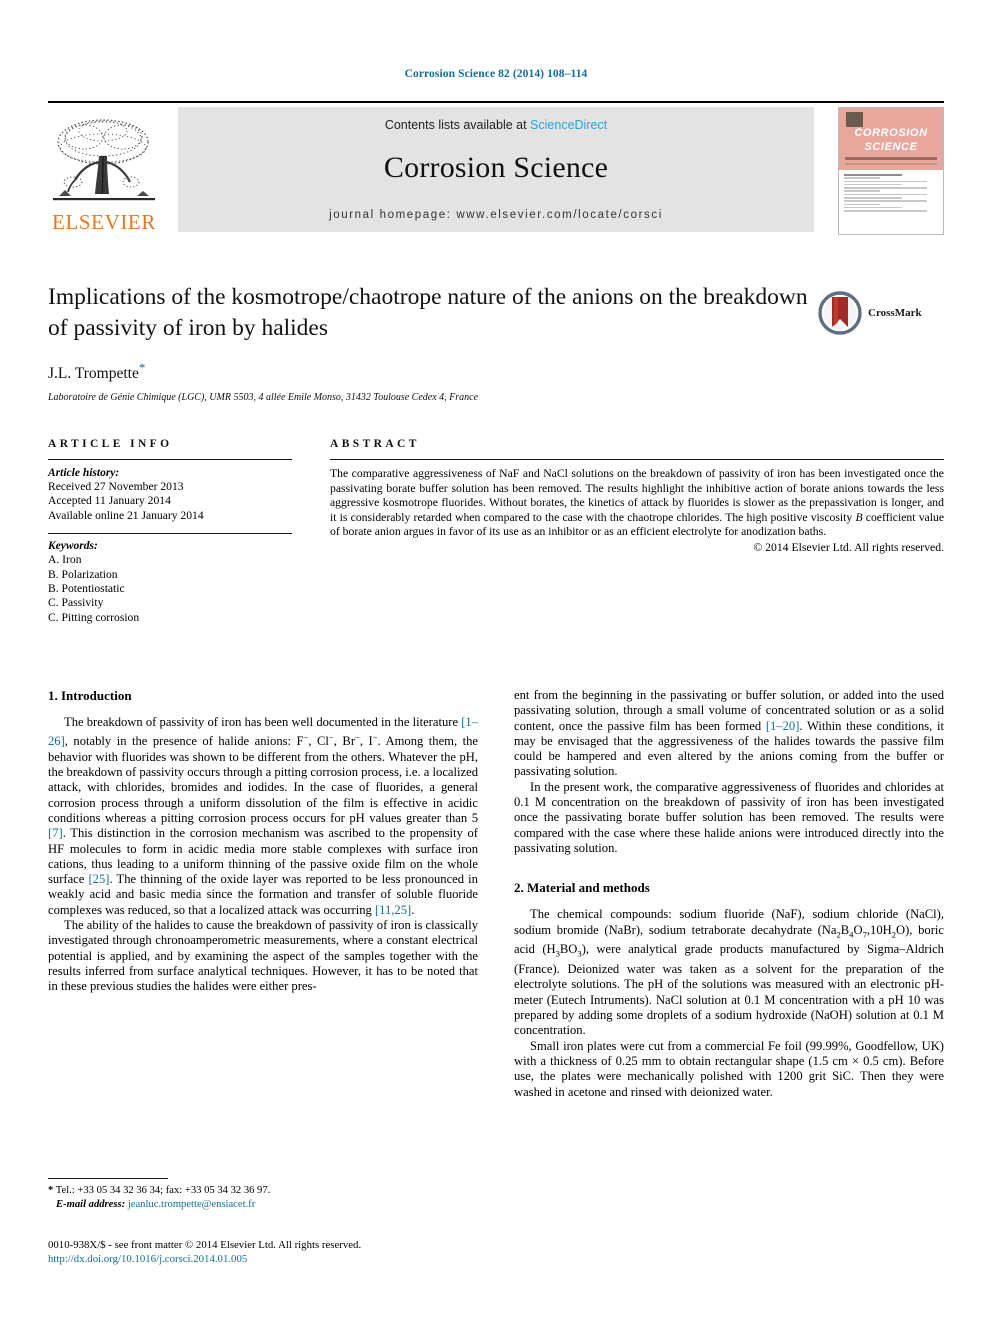 The image size is (992, 1323). What do you see at coordinates (191, 1204) in the screenshot?
I see `email-link: jeanluc.trompette@ensiacet.fr` at bounding box center [191, 1204].